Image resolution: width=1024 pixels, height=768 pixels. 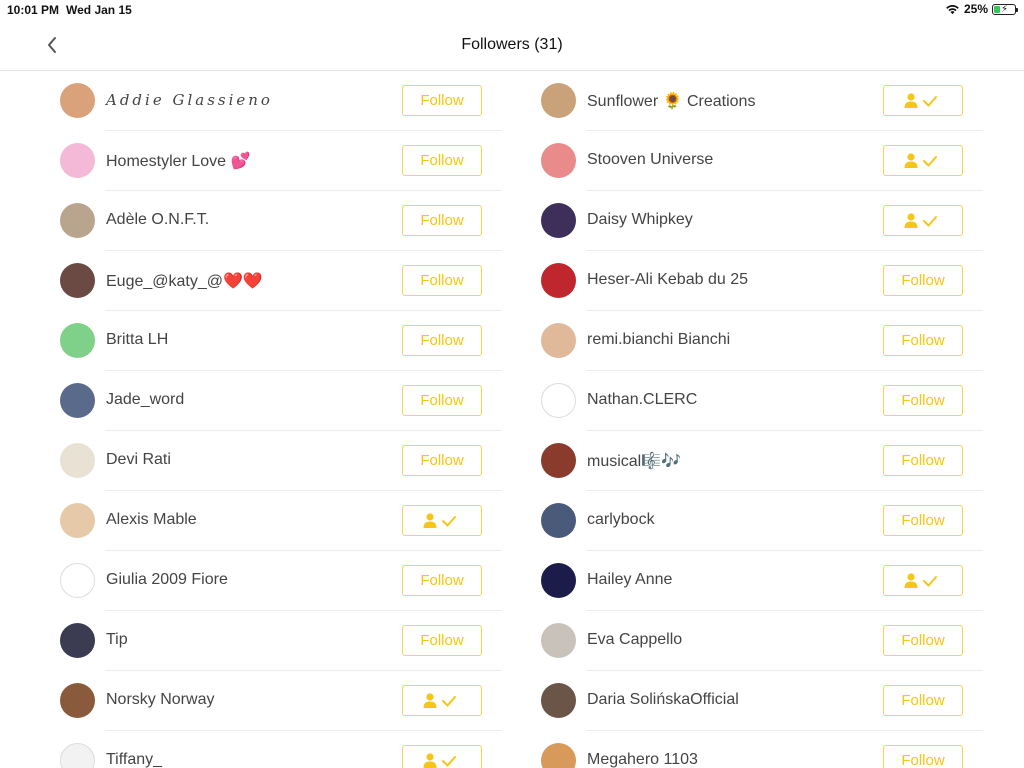 I want to click on follower-row: Adèle O.N.F.T. Follow, so click(x=281, y=221).